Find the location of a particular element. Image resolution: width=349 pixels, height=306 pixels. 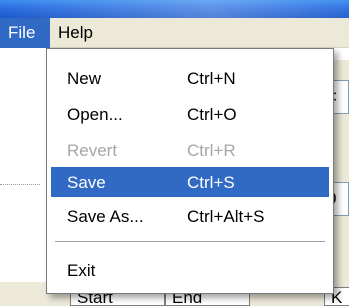

title-bar-gradient is located at coordinates (174, 9).